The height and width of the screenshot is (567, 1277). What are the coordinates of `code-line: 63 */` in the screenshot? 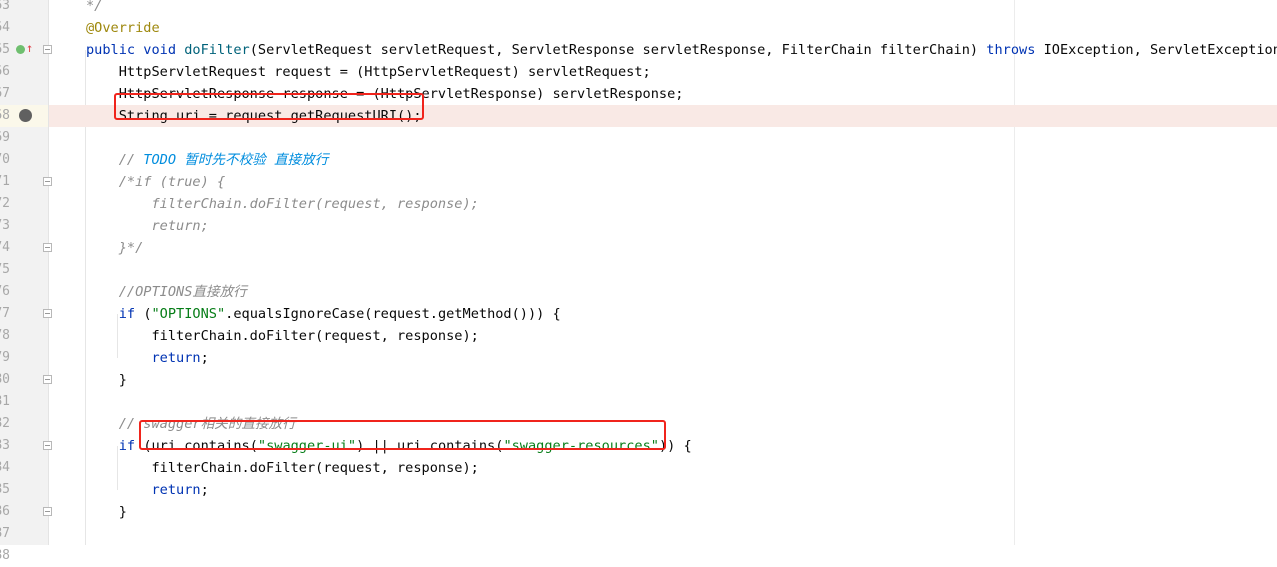 It's located at (638, 8).